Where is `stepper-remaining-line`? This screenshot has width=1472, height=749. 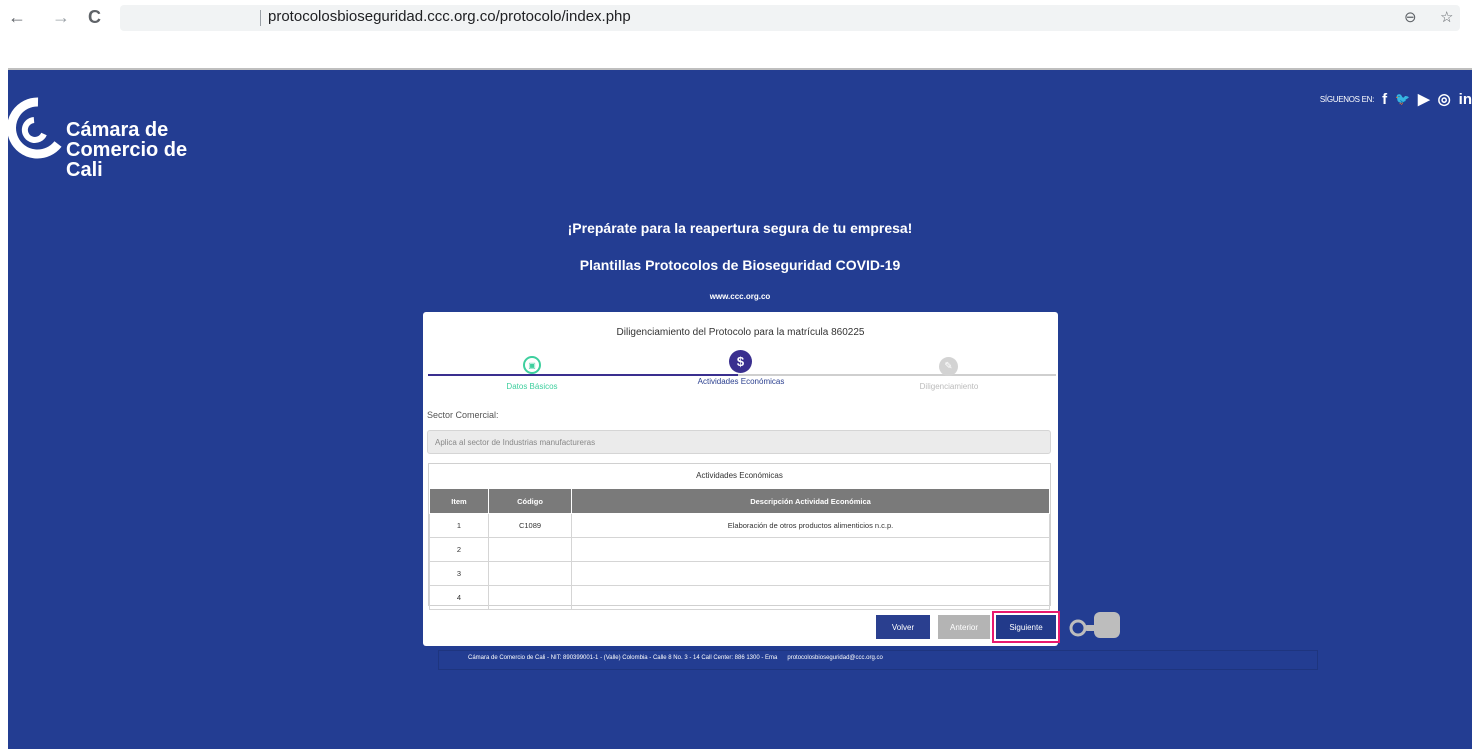 stepper-remaining-line is located at coordinates (897, 375).